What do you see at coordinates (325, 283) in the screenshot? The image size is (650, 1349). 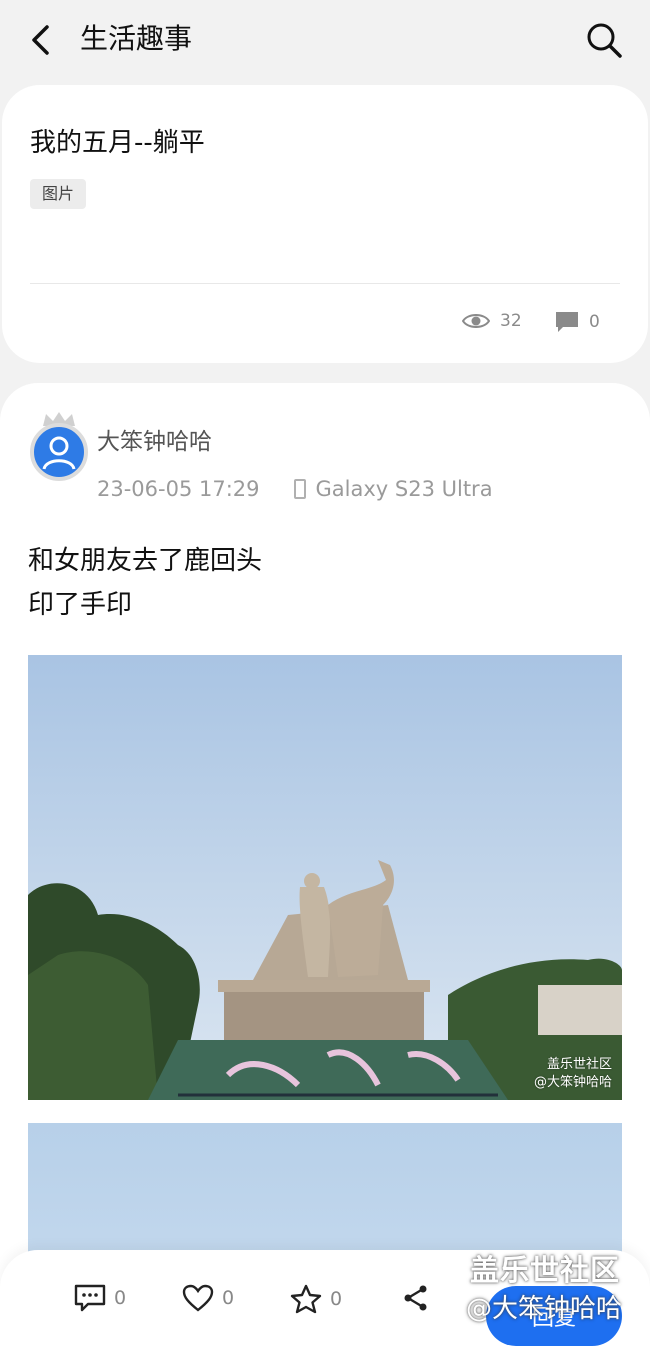 I see `divider` at bounding box center [325, 283].